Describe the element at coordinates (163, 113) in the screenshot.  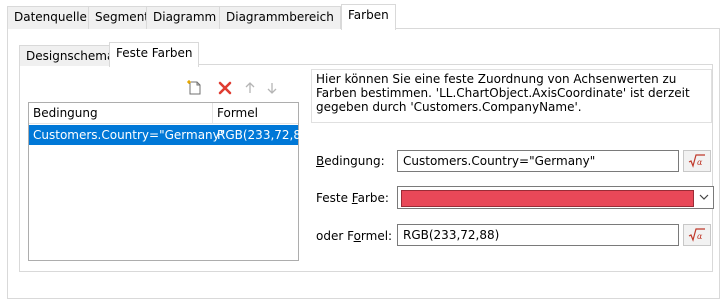
I see `list-header: Bedingung Formel` at that location.